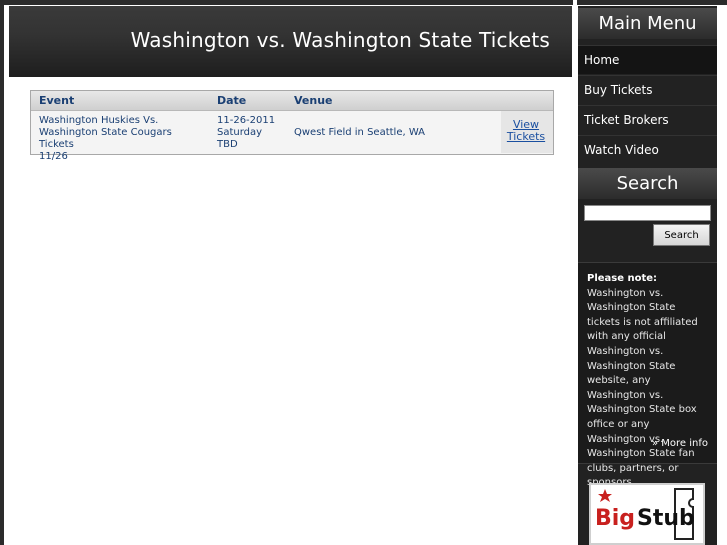 The image size is (727, 545). What do you see at coordinates (105, 138) in the screenshot?
I see `event-name-line: Washington State Cougars Tickets` at bounding box center [105, 138].